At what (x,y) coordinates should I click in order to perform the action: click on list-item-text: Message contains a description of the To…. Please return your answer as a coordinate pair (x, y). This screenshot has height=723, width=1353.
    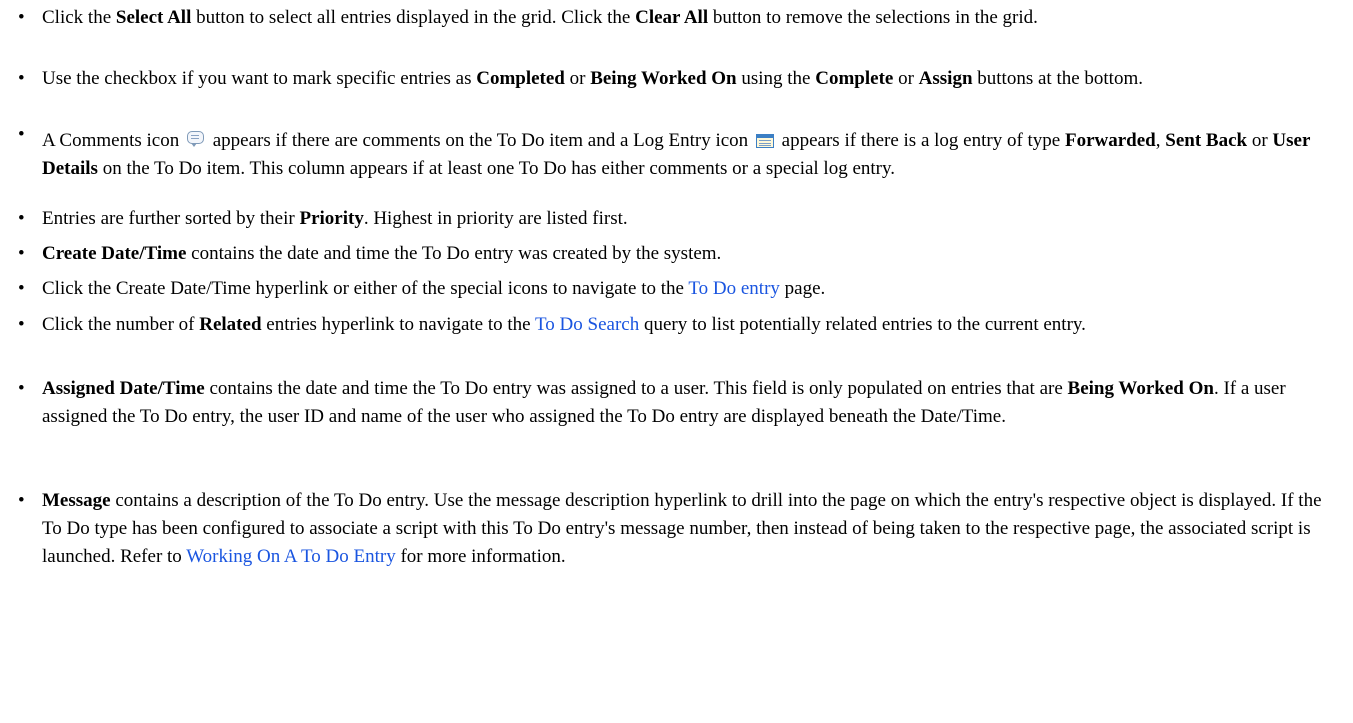
    Looking at the image, I should click on (689, 529).